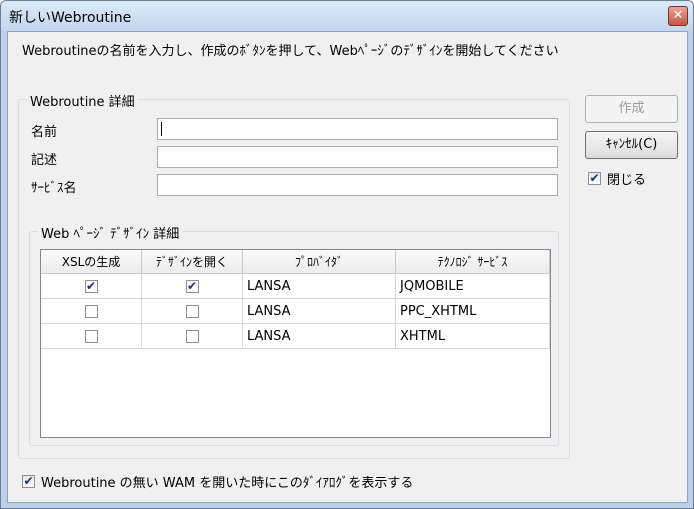 Image resolution: width=694 pixels, height=509 pixels. What do you see at coordinates (347, 16) in the screenshot?
I see `title-bar: 新しいWebroutine ✕` at bounding box center [347, 16].